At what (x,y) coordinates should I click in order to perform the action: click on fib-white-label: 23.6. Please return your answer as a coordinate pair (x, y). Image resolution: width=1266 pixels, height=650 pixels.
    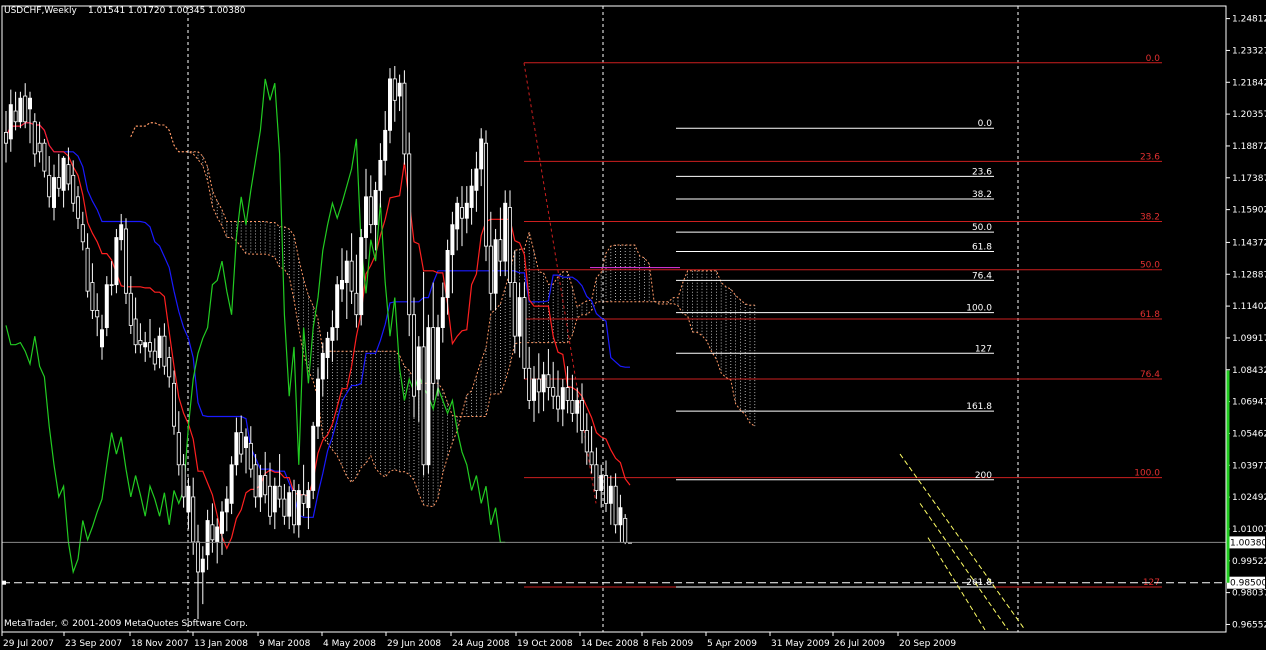
    Looking at the image, I should click on (982, 172).